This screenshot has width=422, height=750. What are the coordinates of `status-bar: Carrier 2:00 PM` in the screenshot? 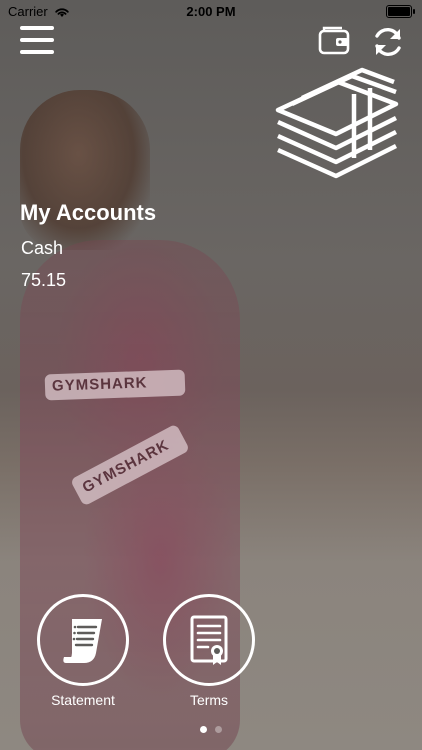 It's located at (211, 11).